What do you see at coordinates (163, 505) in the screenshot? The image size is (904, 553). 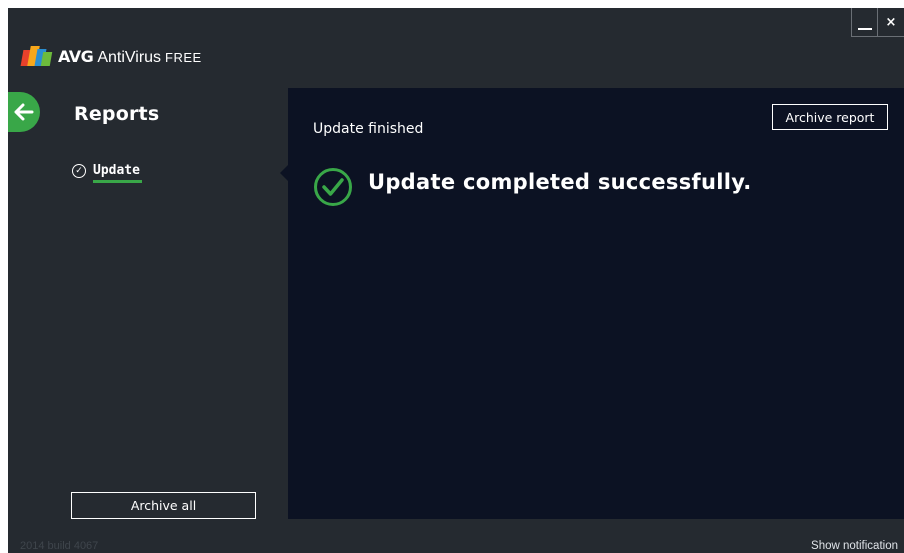 I see `archive-all-button: Archive all` at bounding box center [163, 505].